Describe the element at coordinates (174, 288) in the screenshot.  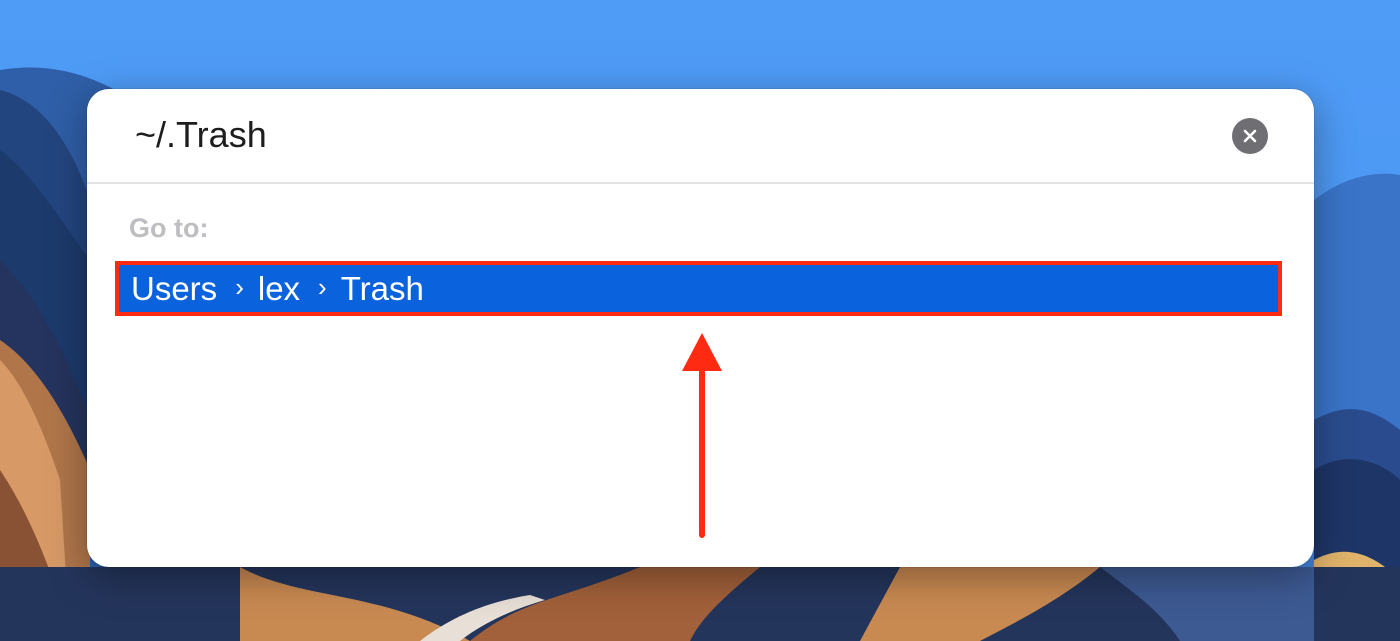
I see `breadcrumb-users: Users` at that location.